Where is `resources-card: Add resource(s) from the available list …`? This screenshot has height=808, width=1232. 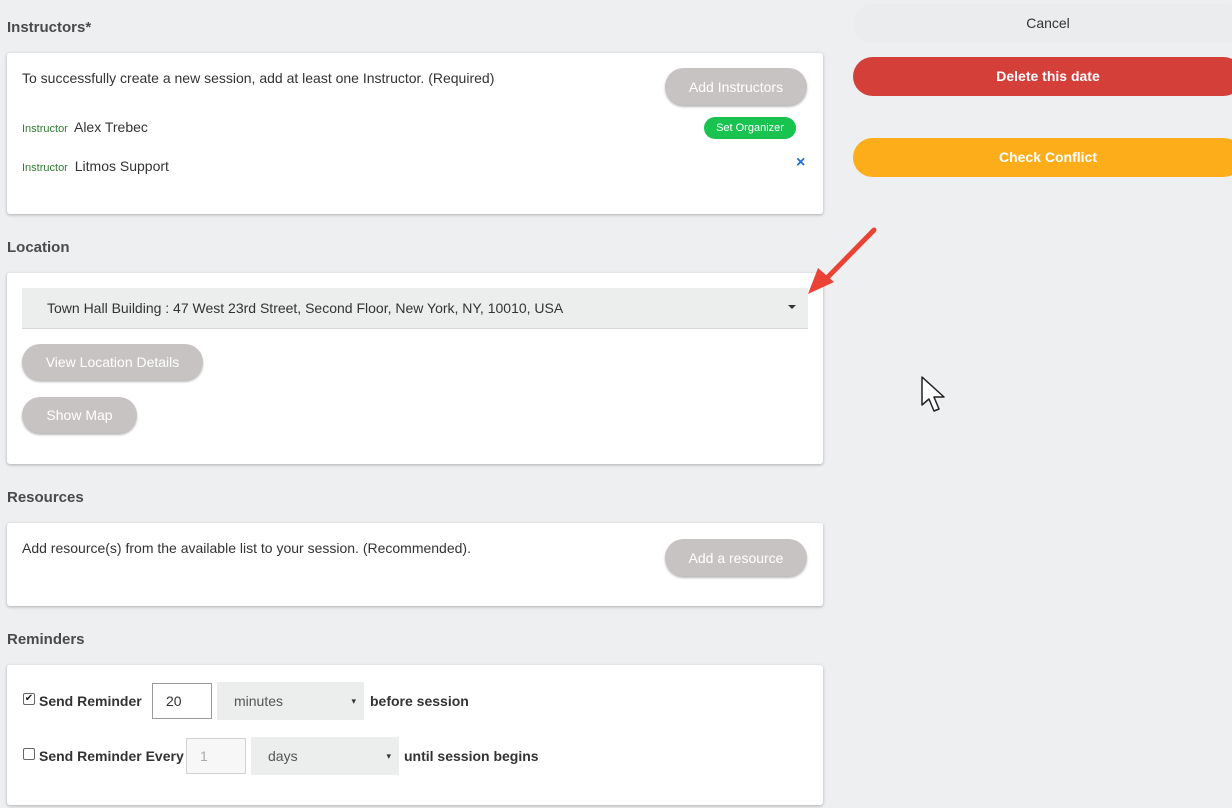 resources-card: Add resource(s) from the available list … is located at coordinates (415, 564).